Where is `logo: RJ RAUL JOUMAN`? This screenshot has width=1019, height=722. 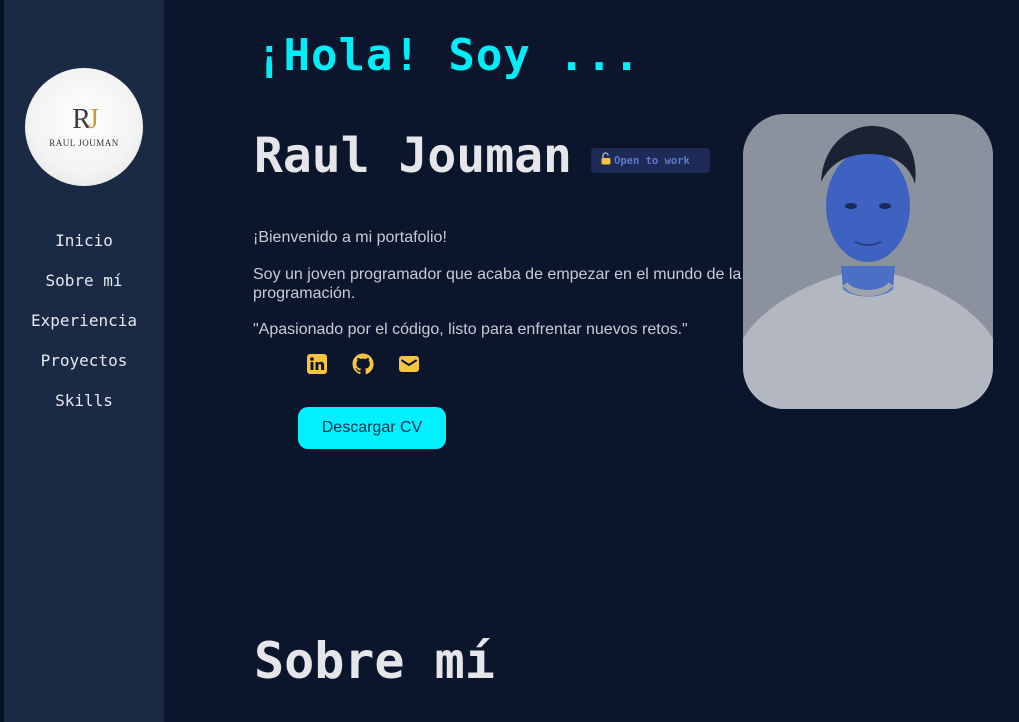
logo: RJ RAUL JOUMAN is located at coordinates (84, 127).